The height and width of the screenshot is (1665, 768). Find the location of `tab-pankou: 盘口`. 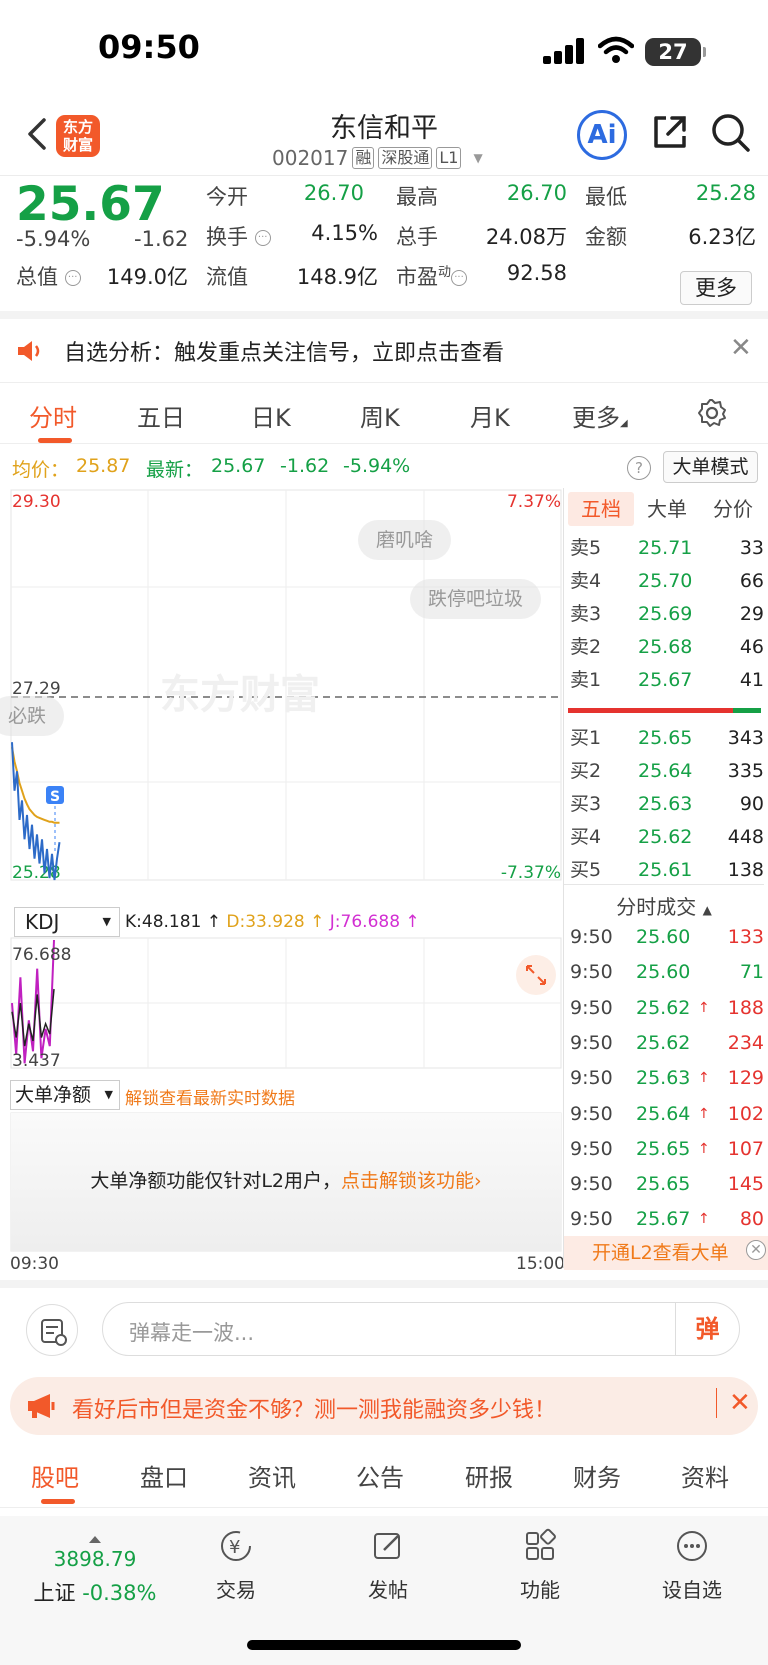

tab-pankou: 盘口 is located at coordinates (164, 1475).